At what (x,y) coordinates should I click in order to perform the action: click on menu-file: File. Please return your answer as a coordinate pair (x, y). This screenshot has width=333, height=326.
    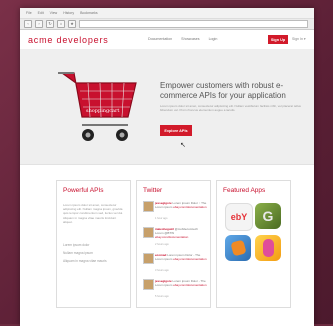
    Looking at the image, I should click on (29, 13).